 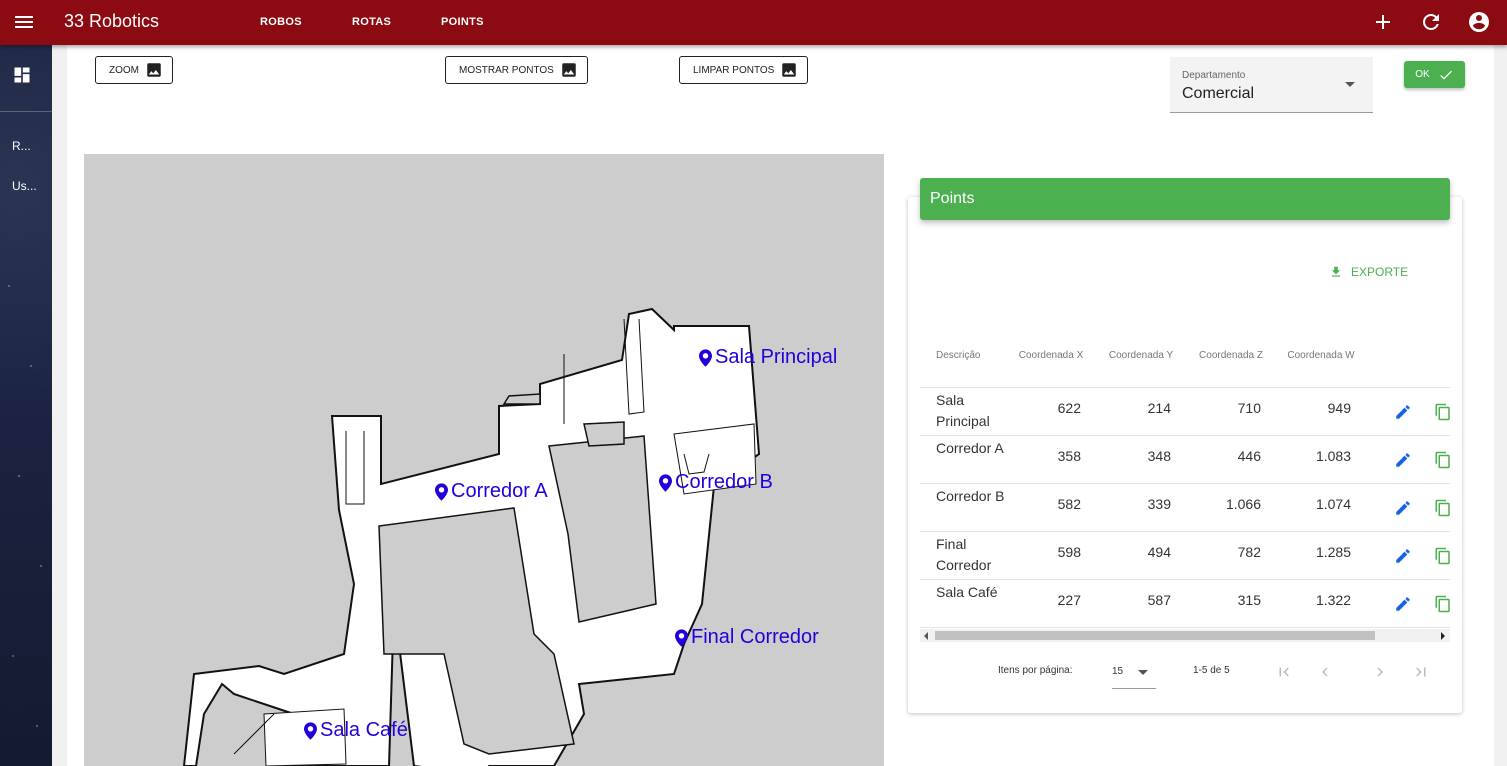 I want to click on cell-y: 214, so click(x=1159, y=408).